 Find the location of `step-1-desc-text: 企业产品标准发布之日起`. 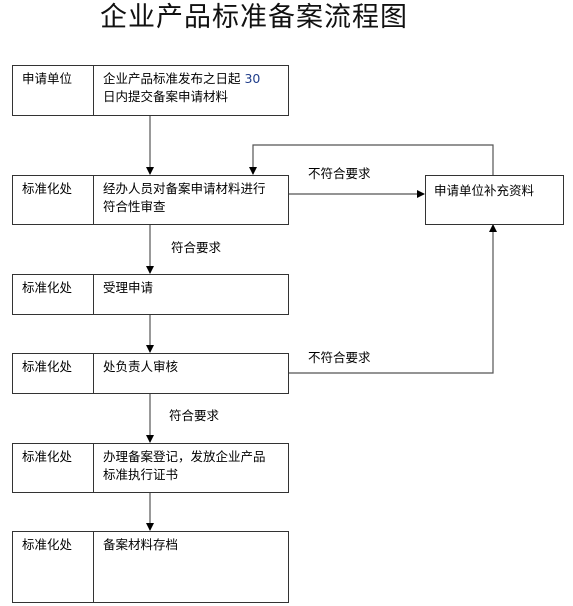

step-1-desc-text: 企业产品标准发布之日起 is located at coordinates (174, 78).